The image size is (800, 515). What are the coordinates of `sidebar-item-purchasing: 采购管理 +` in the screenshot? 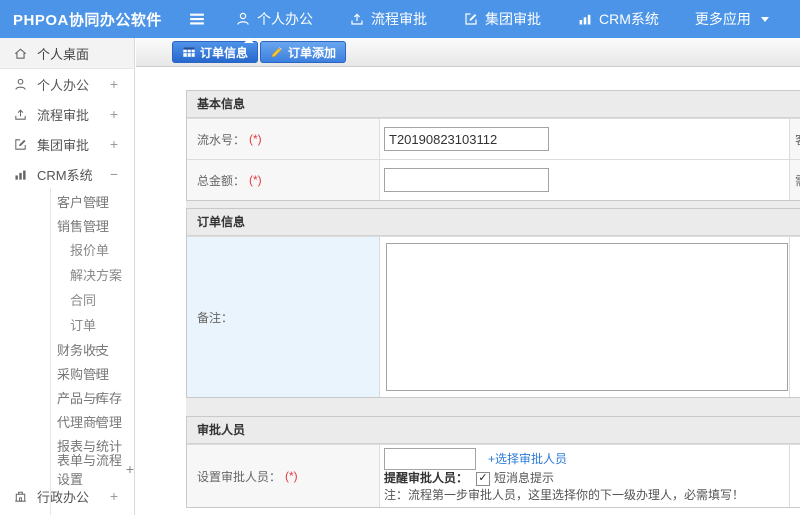 It's located at (67, 373).